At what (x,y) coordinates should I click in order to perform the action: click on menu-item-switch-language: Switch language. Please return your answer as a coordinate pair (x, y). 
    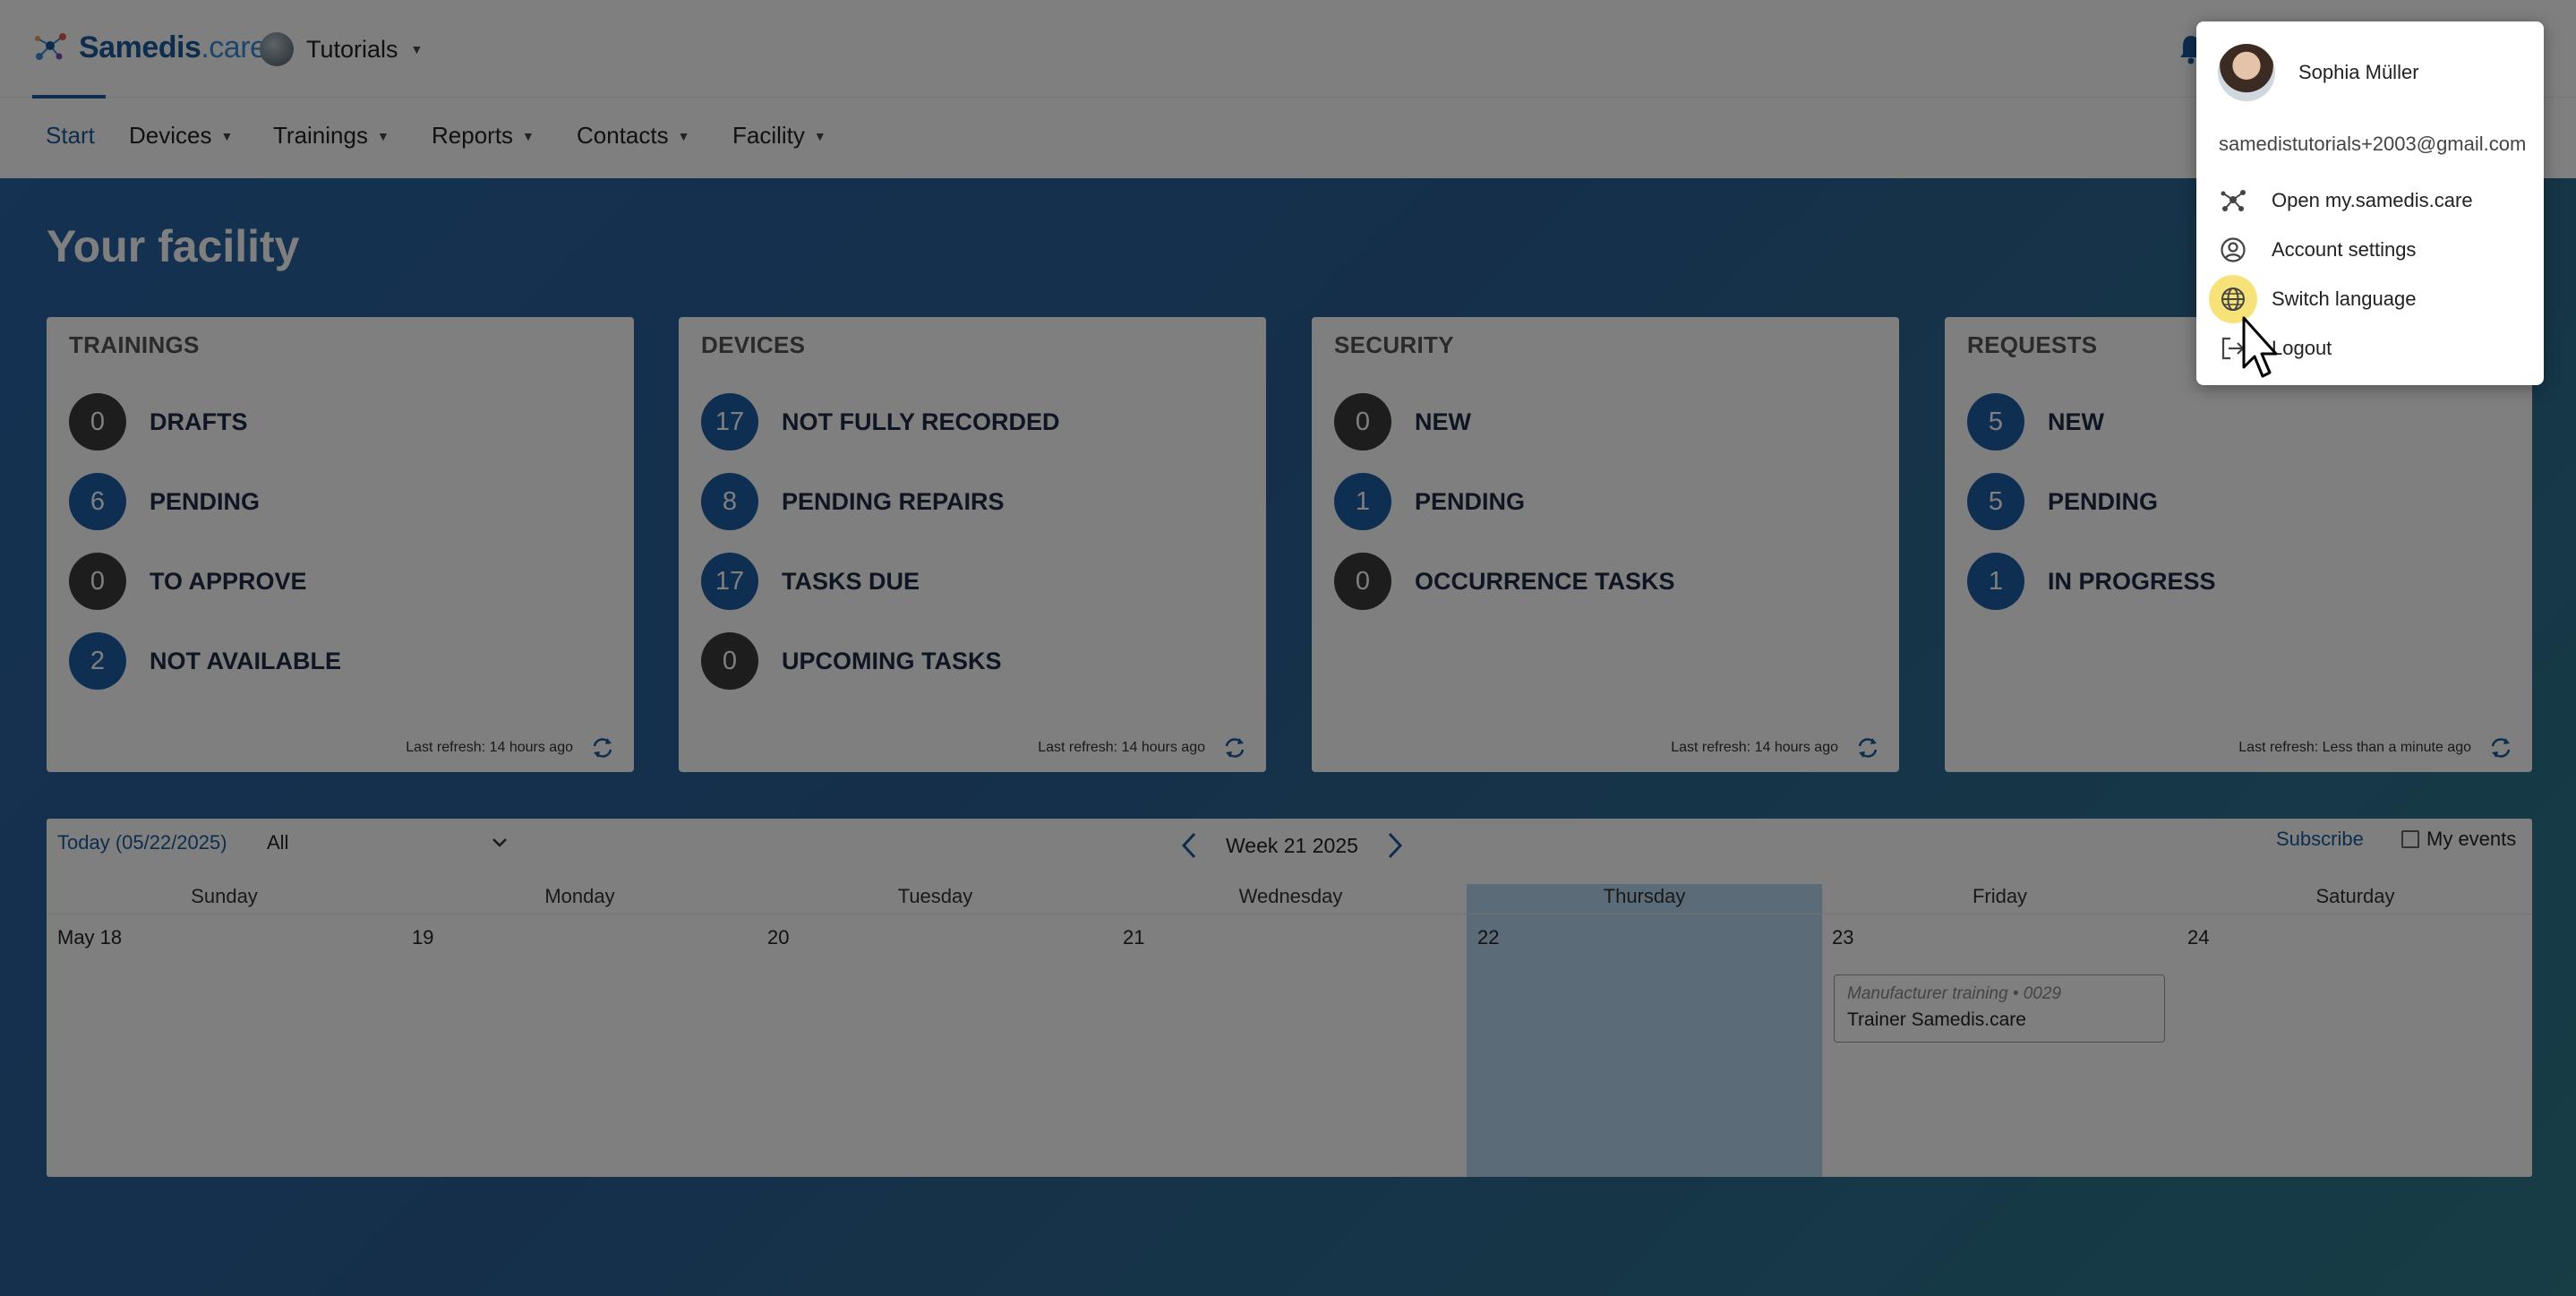
    Looking at the image, I should click on (2317, 299).